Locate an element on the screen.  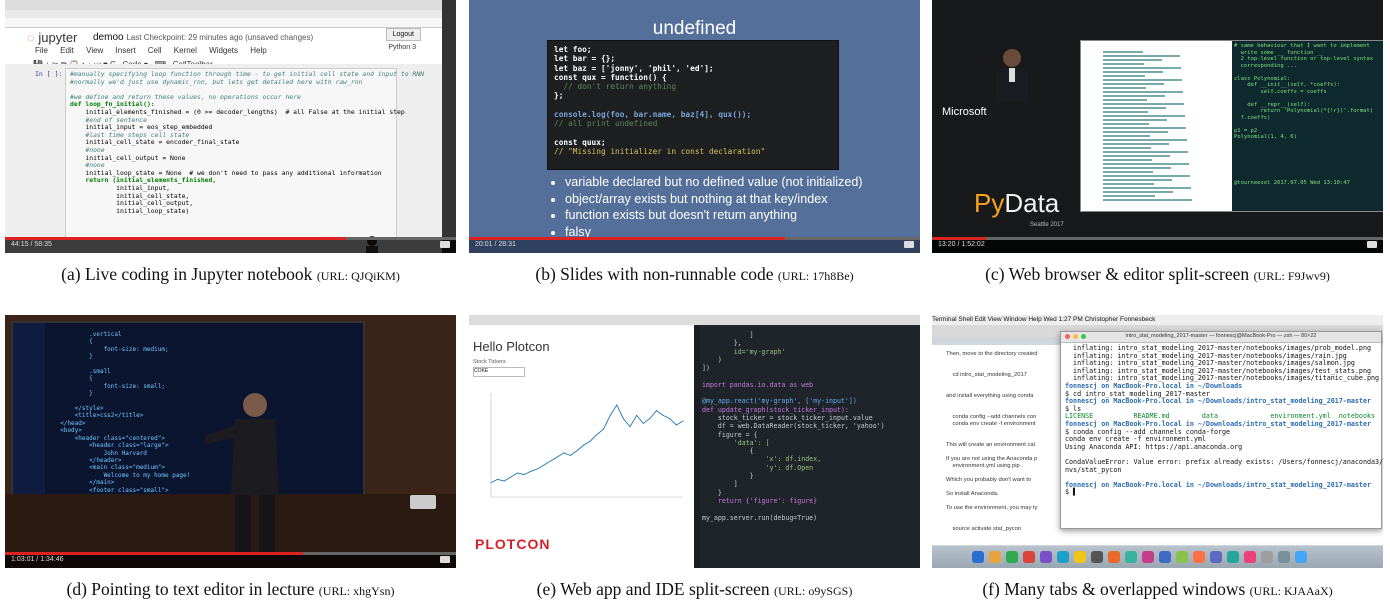
terminal-line: $ ▌ is located at coordinates (1071, 492).